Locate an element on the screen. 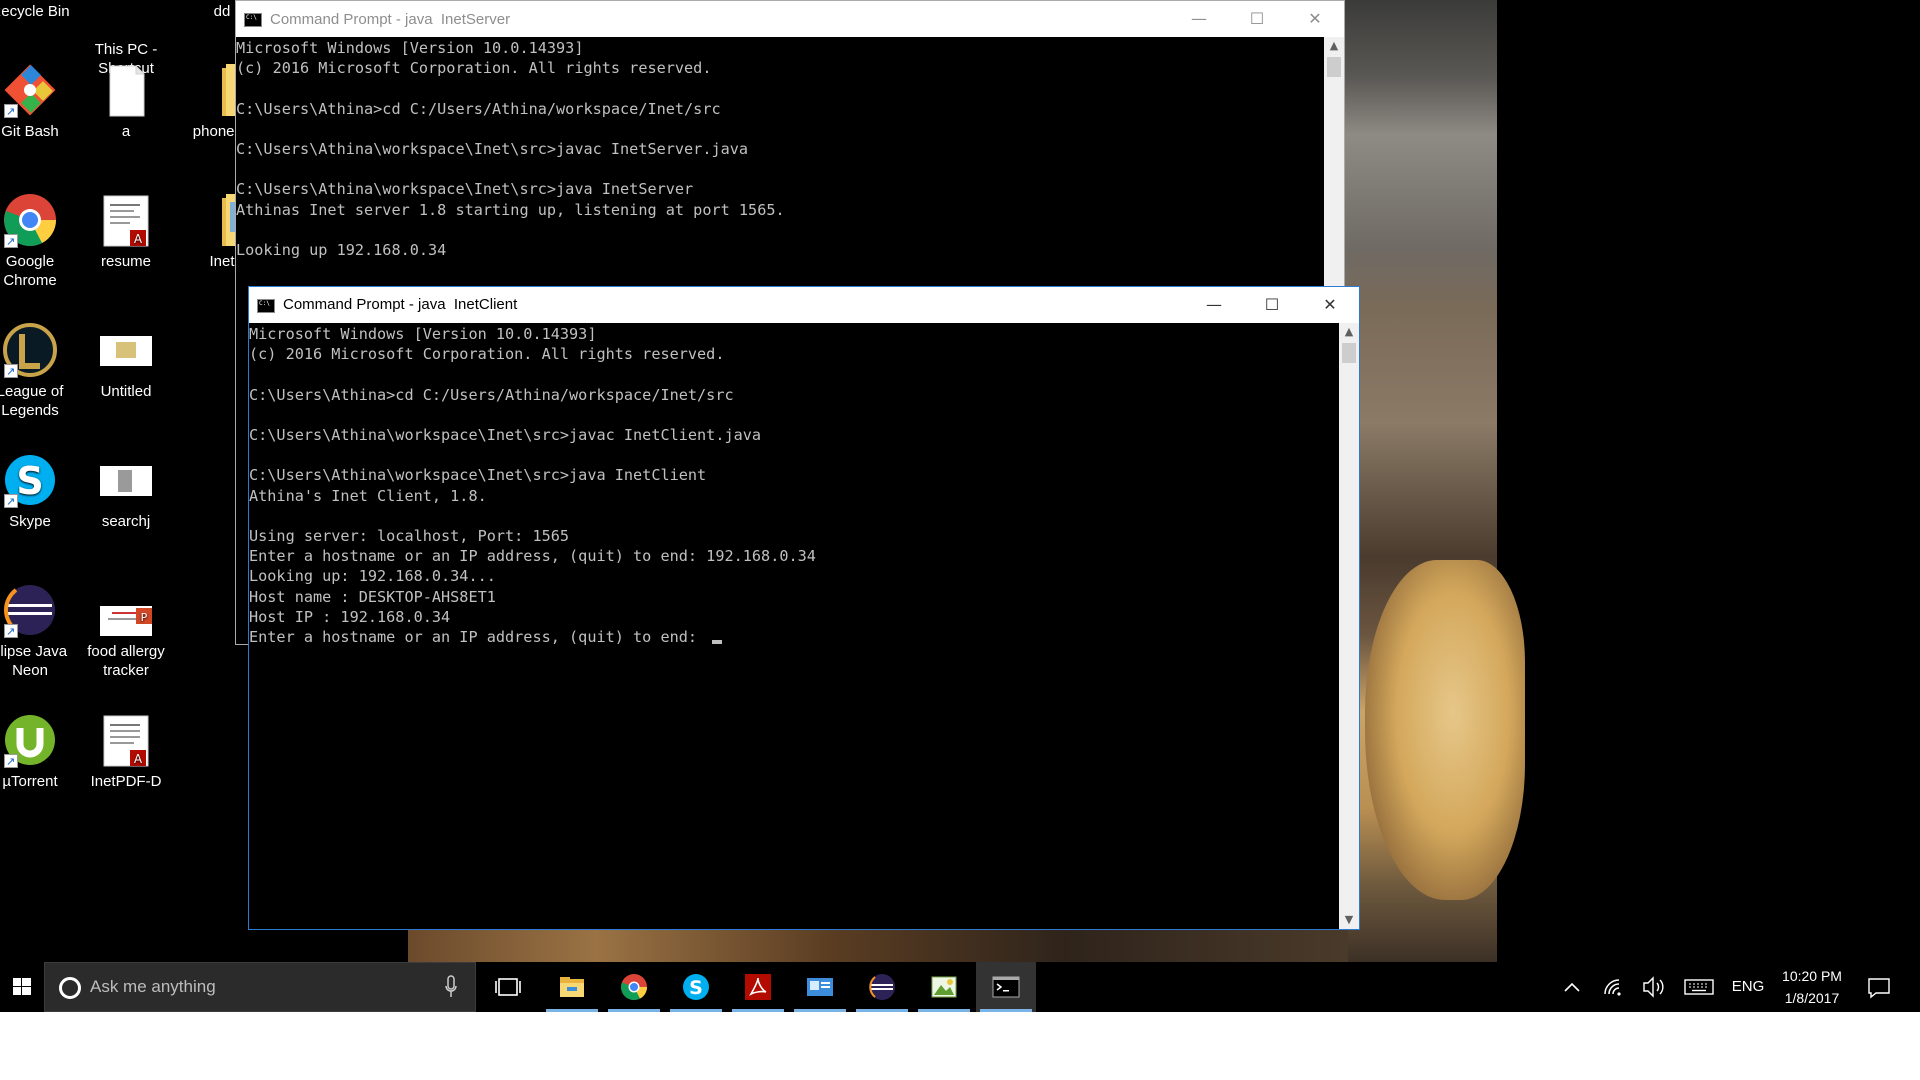  windows-logo-icon is located at coordinates (22, 986).